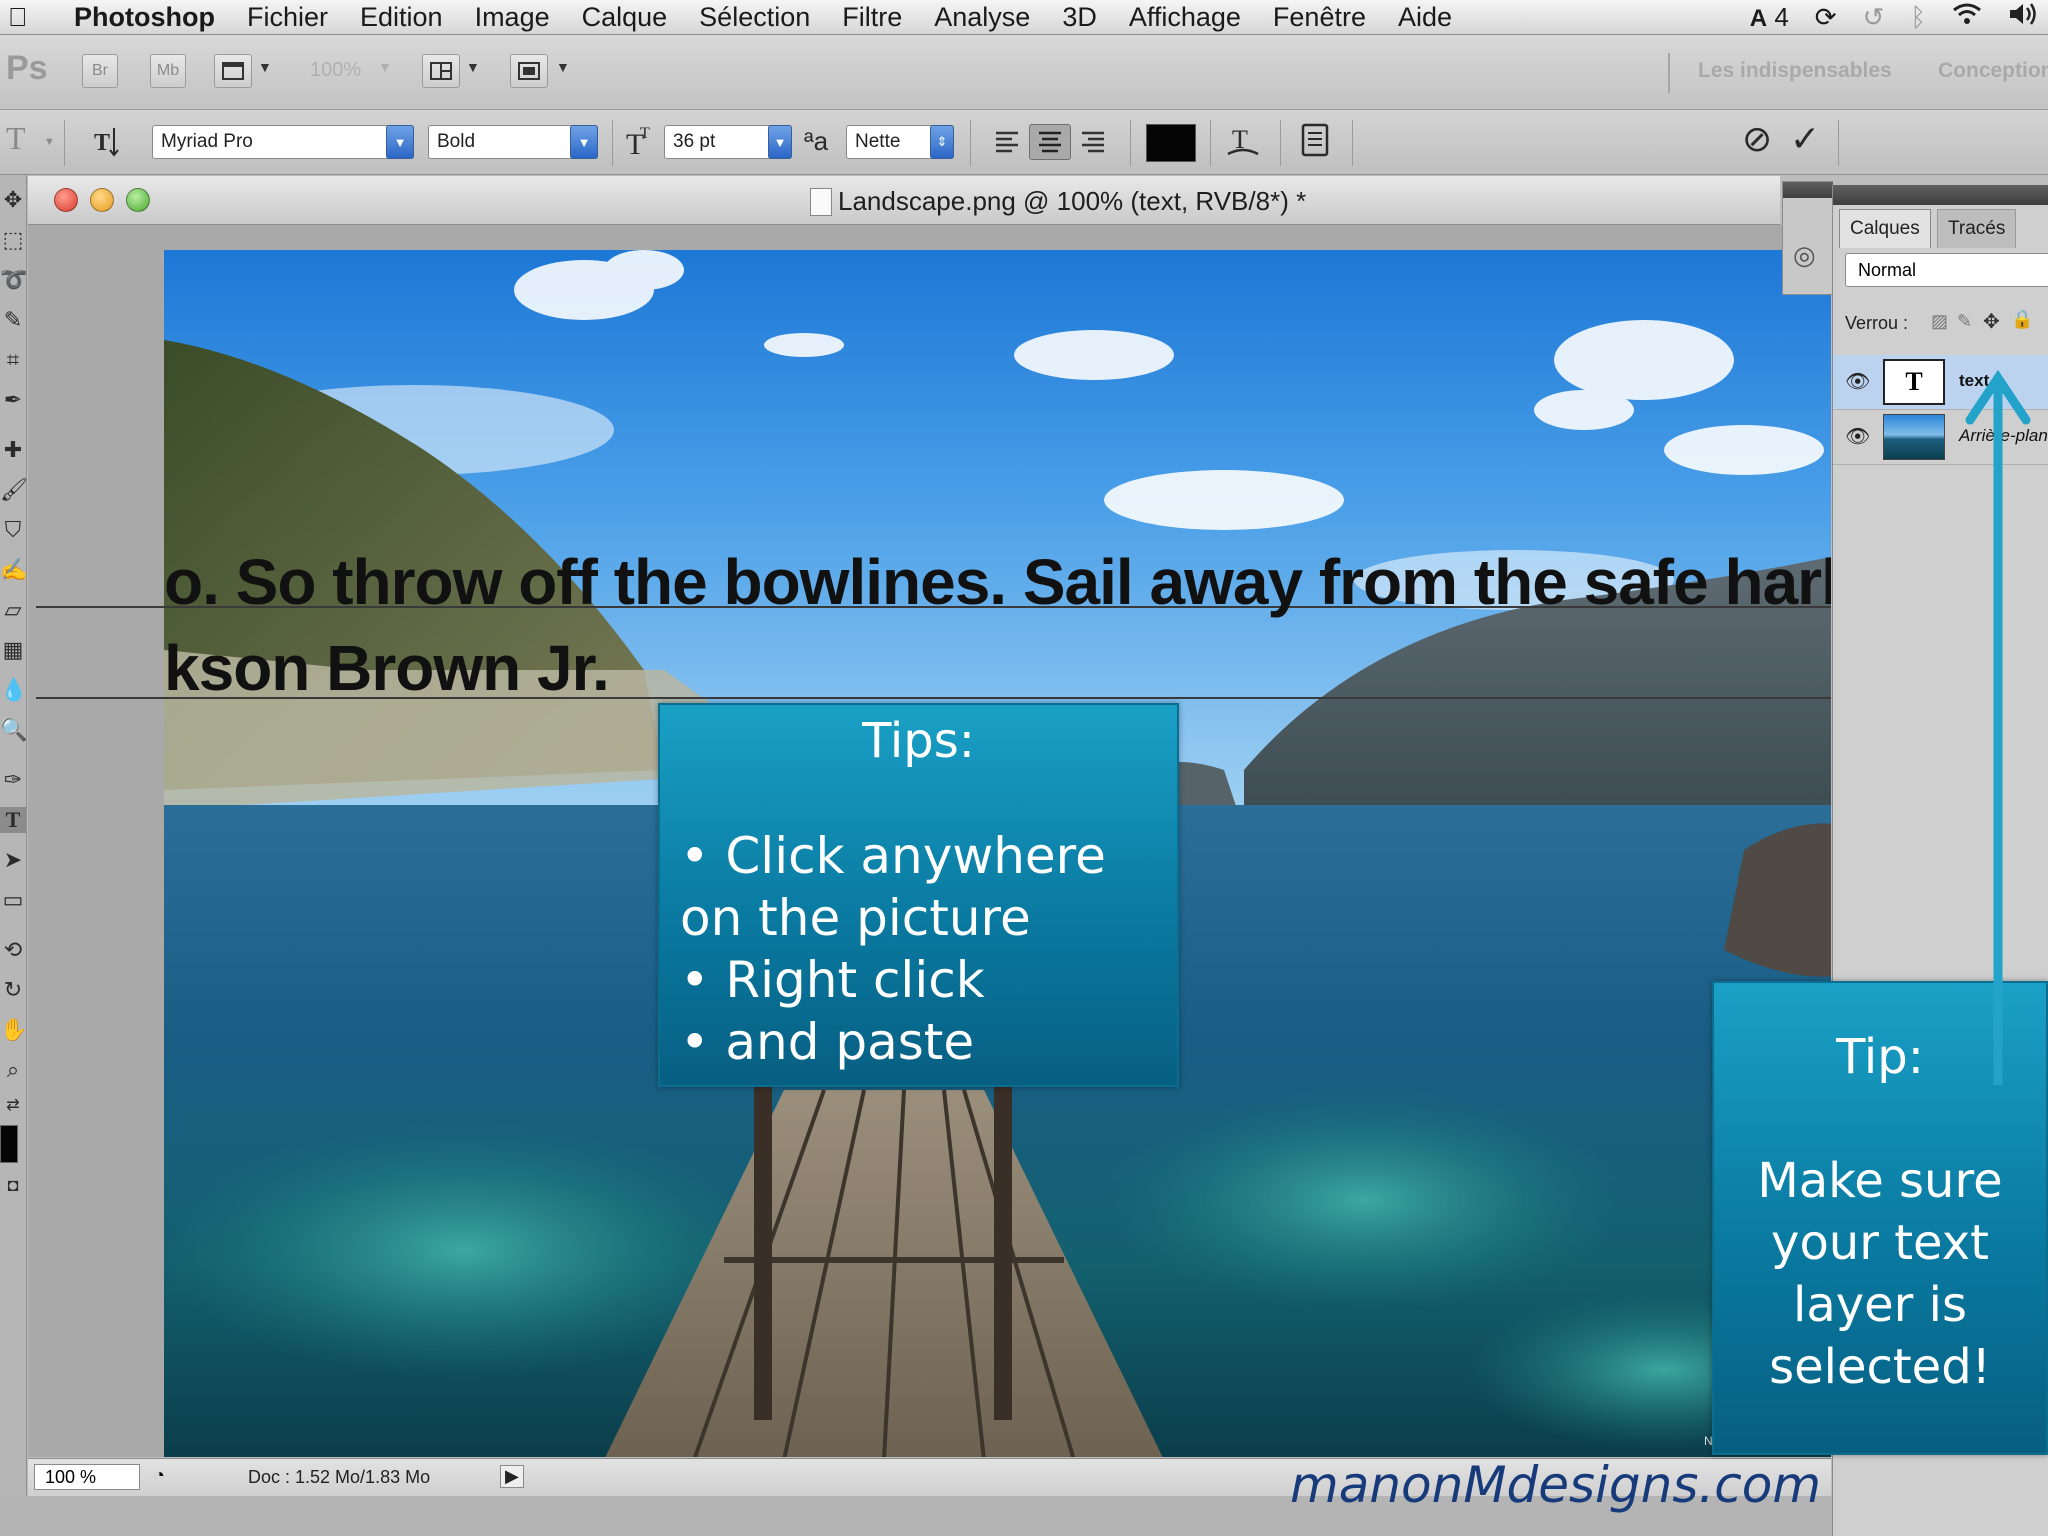 Image resolution: width=2048 pixels, height=1536 pixels. I want to click on wifi-icon, so click(1967, 17).